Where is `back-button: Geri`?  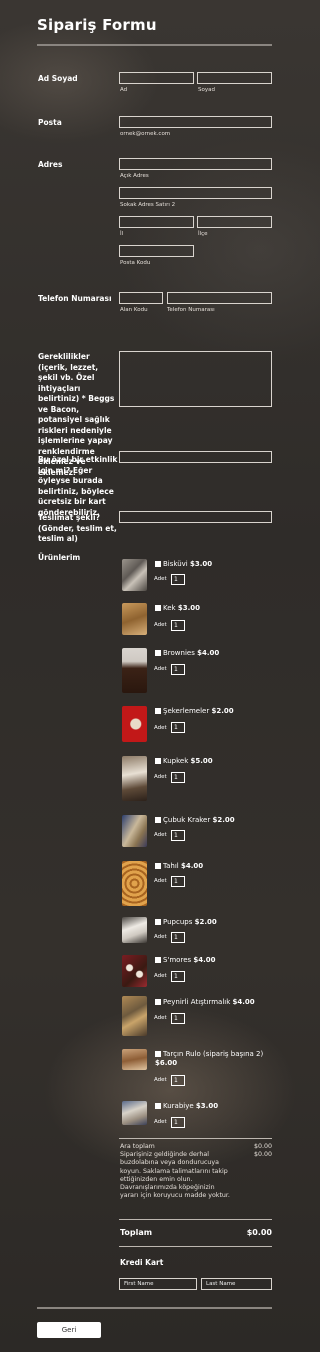
back-button: Geri is located at coordinates (69, 1330).